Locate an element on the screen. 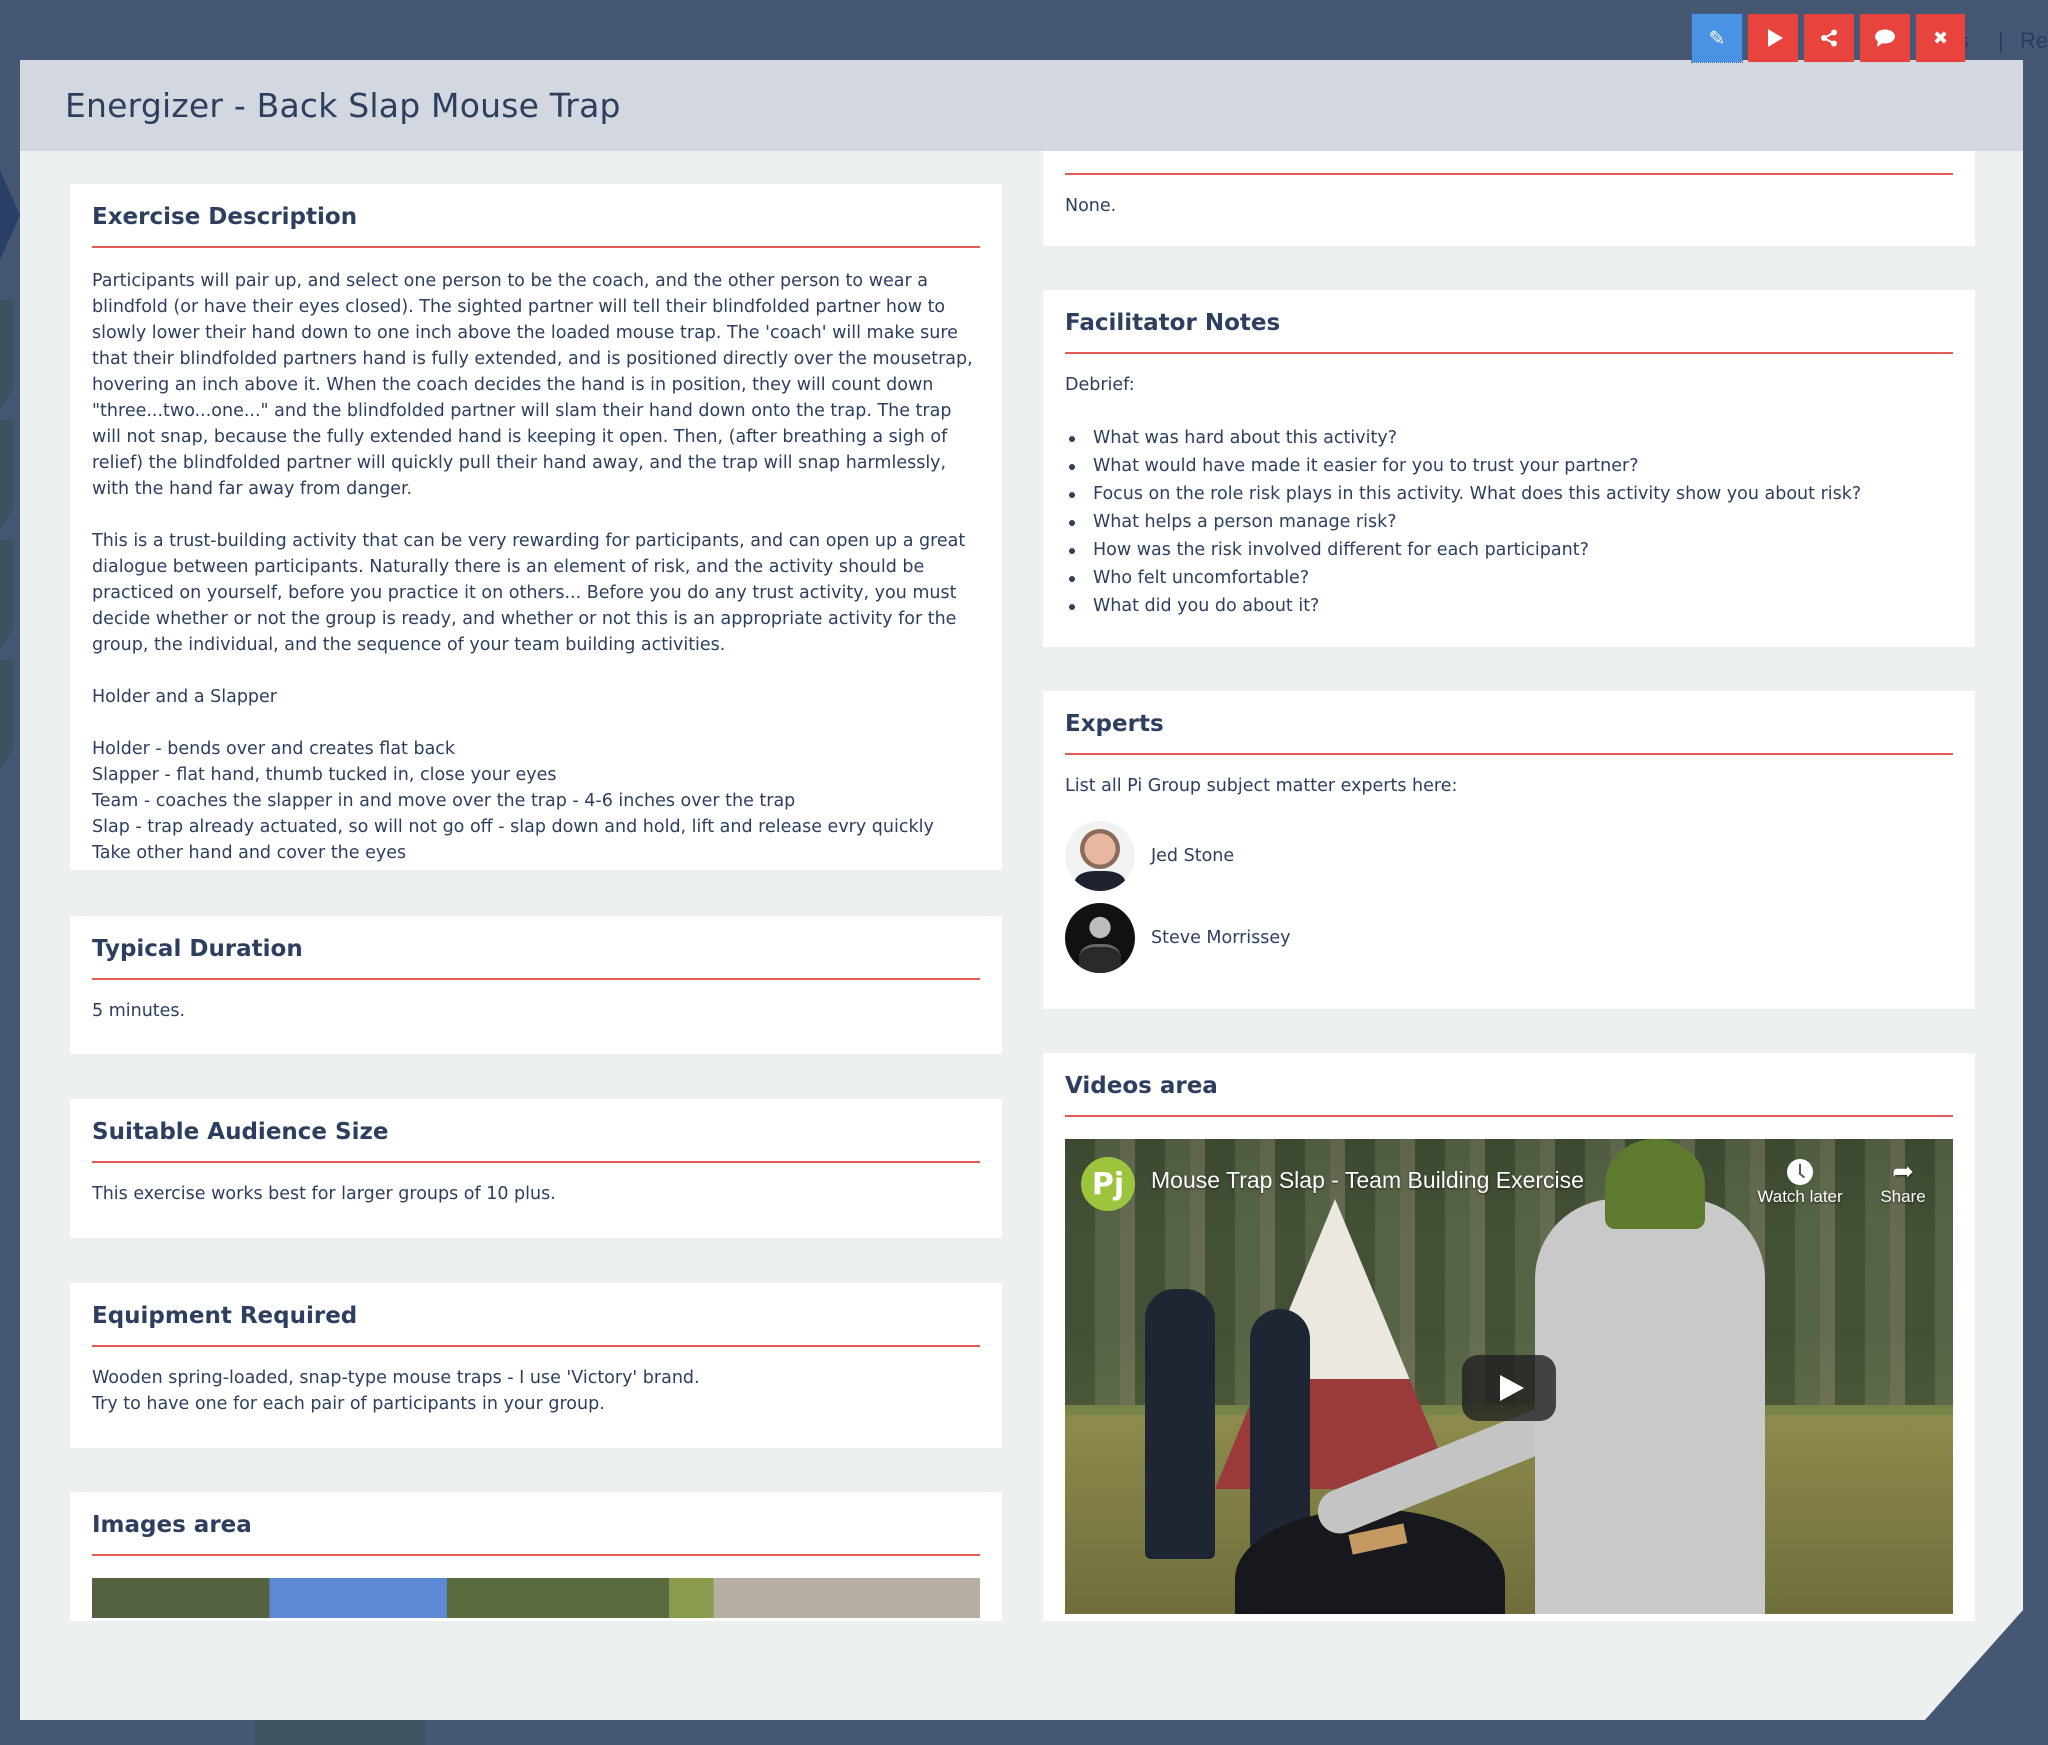 The width and height of the screenshot is (2048, 1745). duration-value: 5 minutes. is located at coordinates (139, 1011).